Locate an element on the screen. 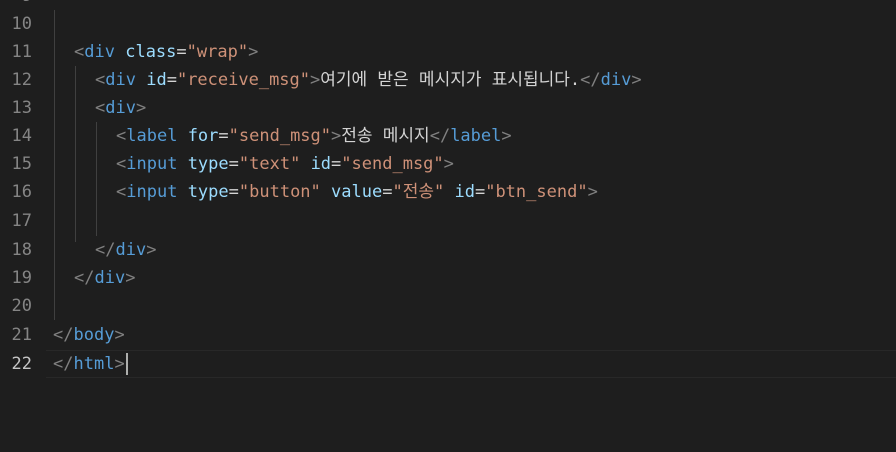 The image size is (896, 452). code-line-active: </html> is located at coordinates (89, 364).